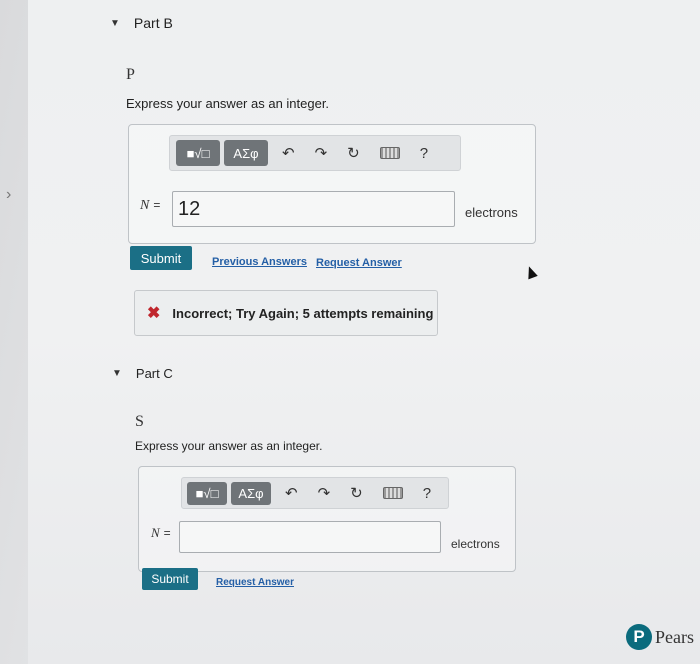  Describe the element at coordinates (154, 373) in the screenshot. I see `part-c-title: Part C` at that location.